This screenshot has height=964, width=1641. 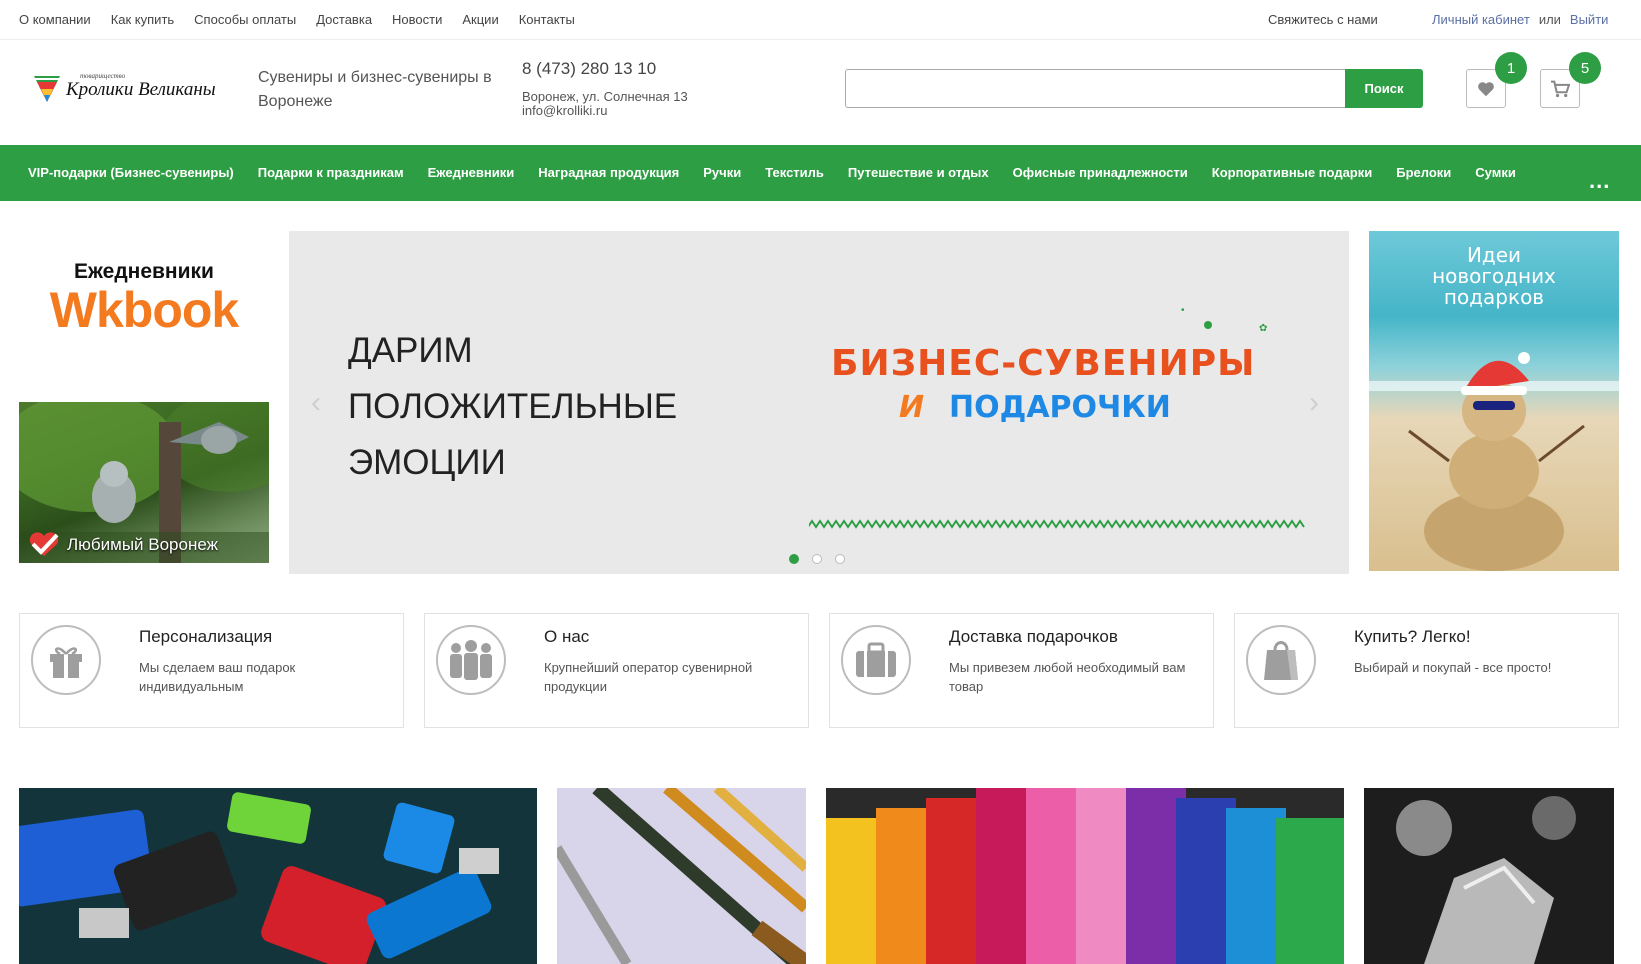 I want to click on shopping-bag-icon, so click(x=1281, y=660).